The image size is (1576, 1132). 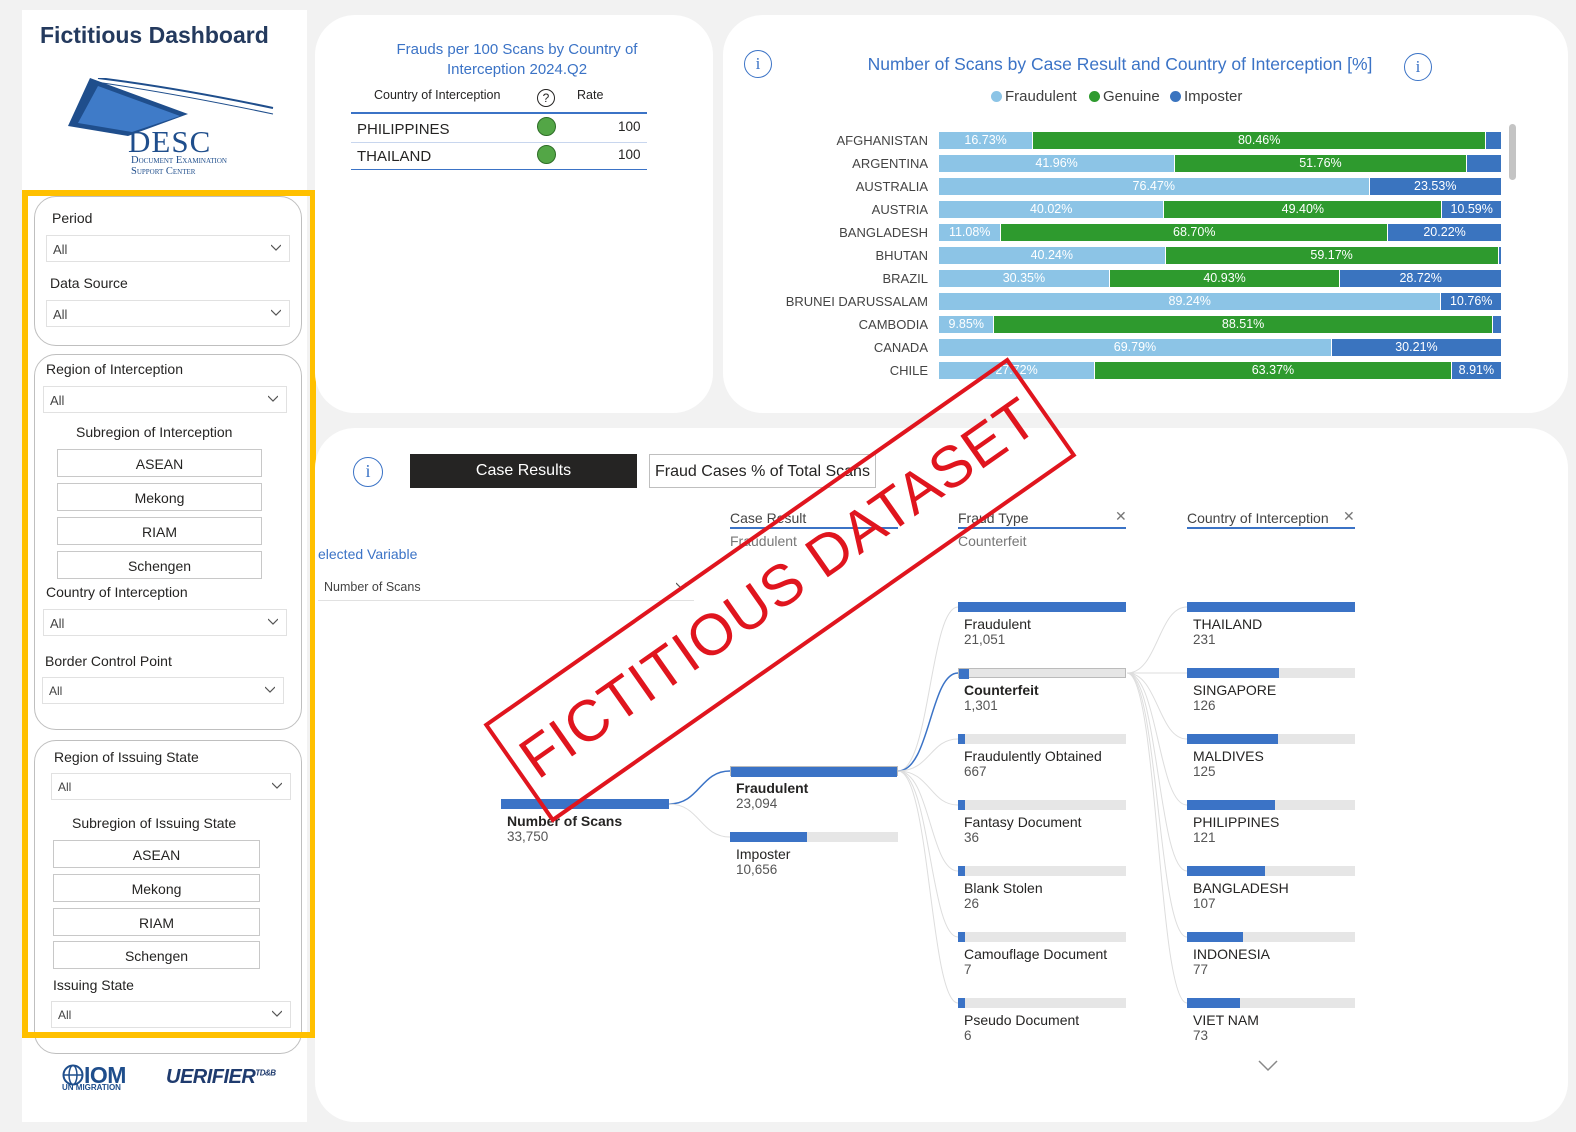 I want to click on tree-node-value: 667, so click(x=975, y=771).